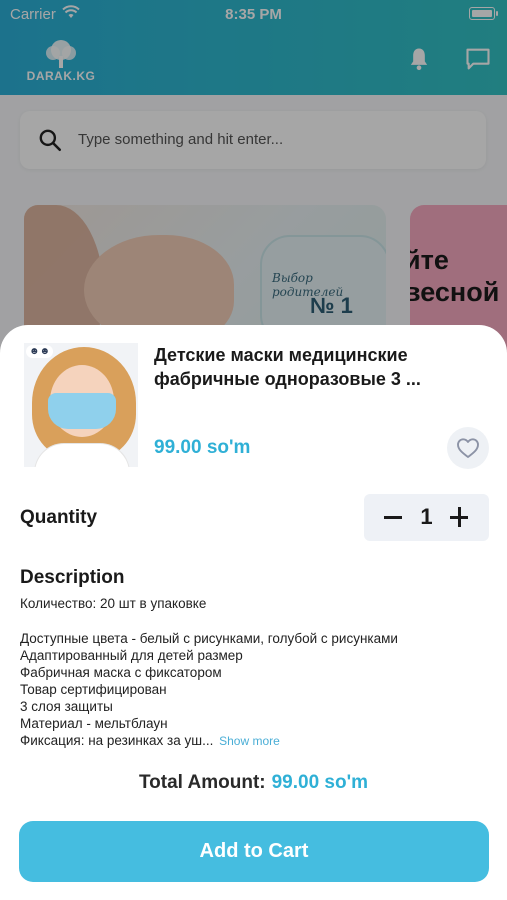 This screenshot has width=507, height=900. I want to click on description-line: 3 слоя защиты, so click(66, 706).